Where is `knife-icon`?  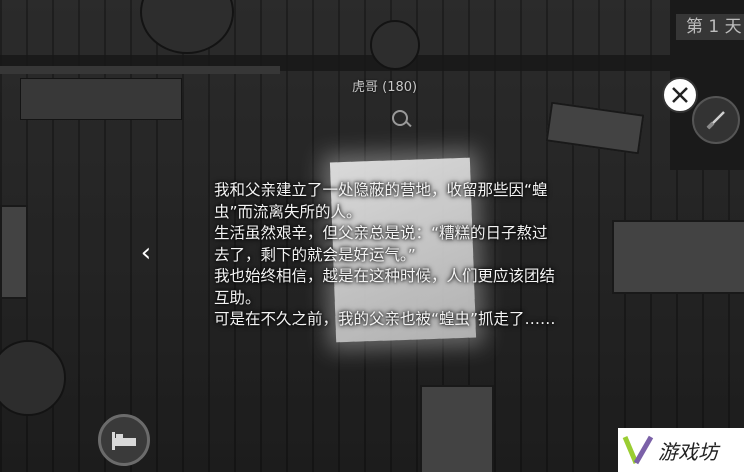 knife-icon is located at coordinates (715, 120).